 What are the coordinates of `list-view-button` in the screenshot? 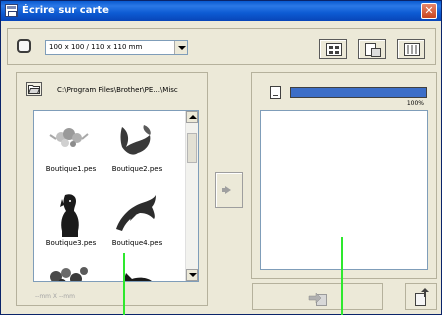 It's located at (411, 49).